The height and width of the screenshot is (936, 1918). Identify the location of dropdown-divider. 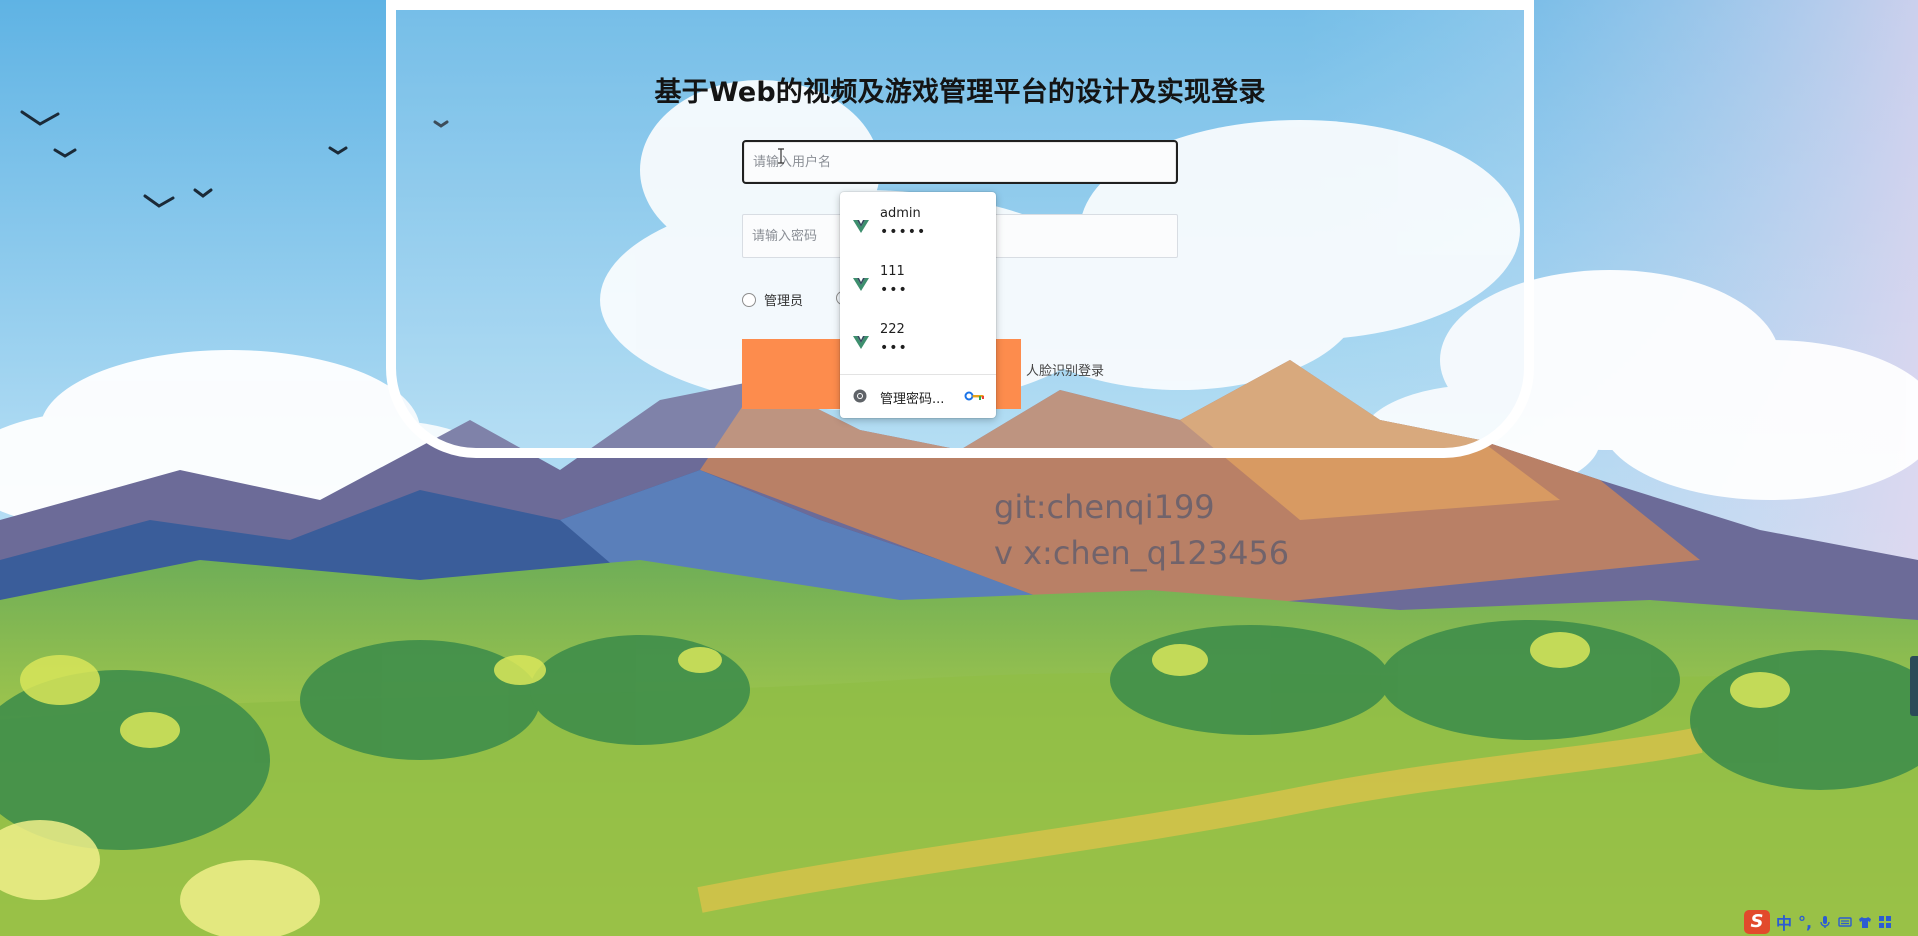
(918, 374).